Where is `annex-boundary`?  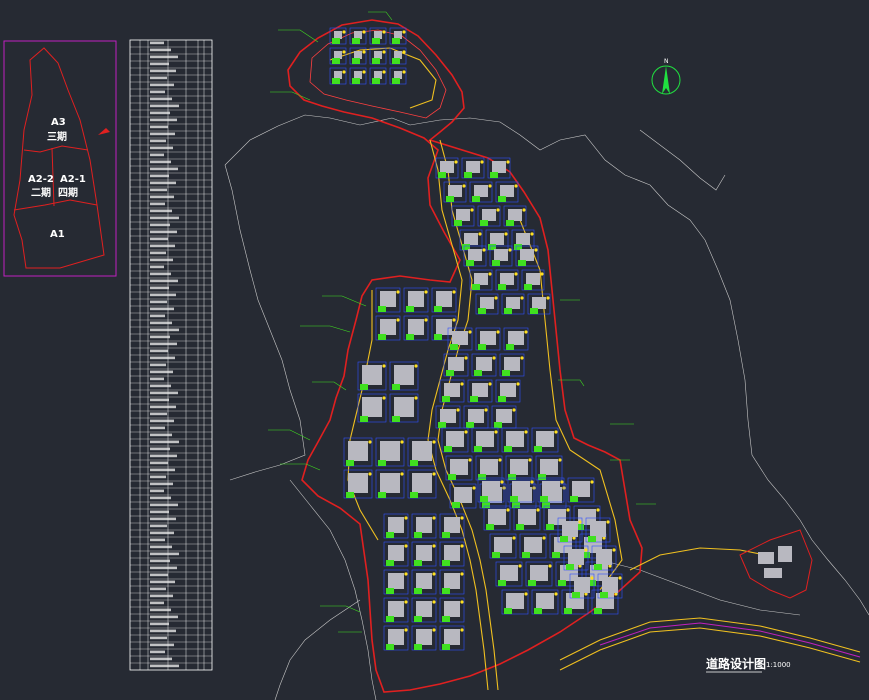
annex-boundary is located at coordinates (776, 564).